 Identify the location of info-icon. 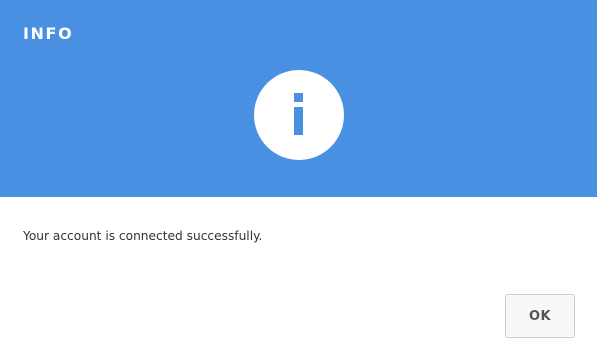
(299, 115).